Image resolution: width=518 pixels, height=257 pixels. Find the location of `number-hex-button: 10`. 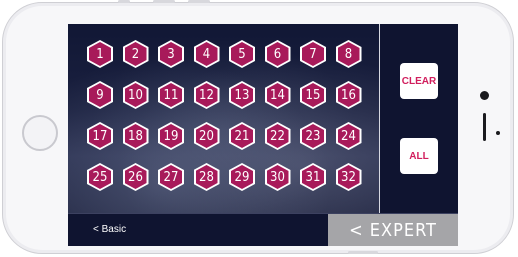

number-hex-button: 10 is located at coordinates (135, 95).